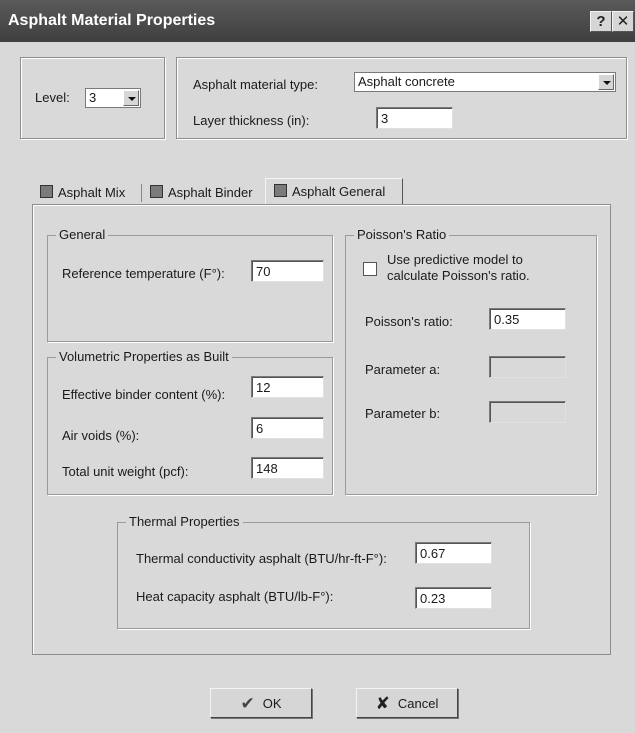  What do you see at coordinates (143, 273) in the screenshot?
I see `reference-temperature-label: Reference temperature (F°):` at bounding box center [143, 273].